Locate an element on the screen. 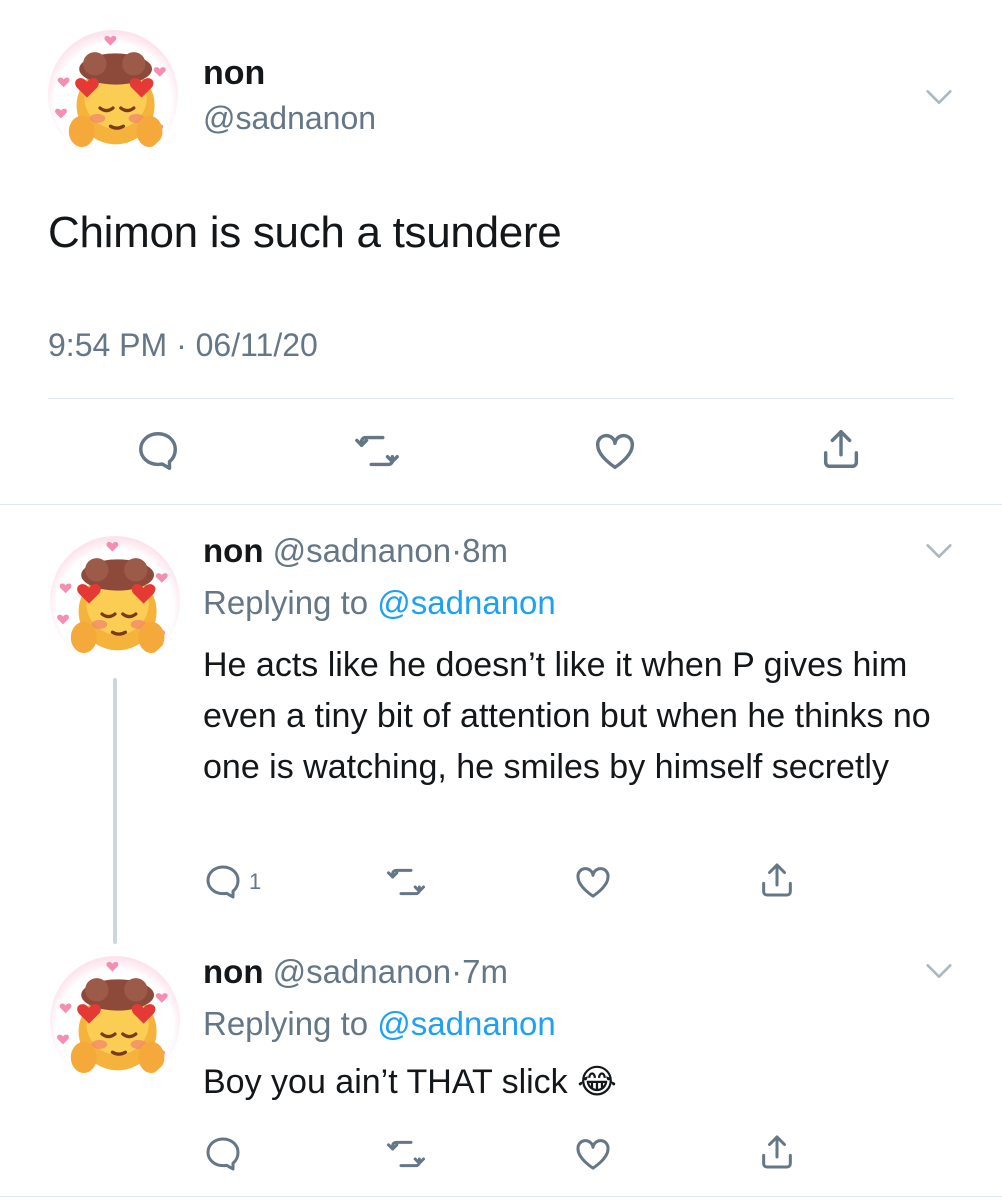 The height and width of the screenshot is (1200, 1002). reply-text: Boy you ain’t THAT slick 😂 is located at coordinates (410, 1082).